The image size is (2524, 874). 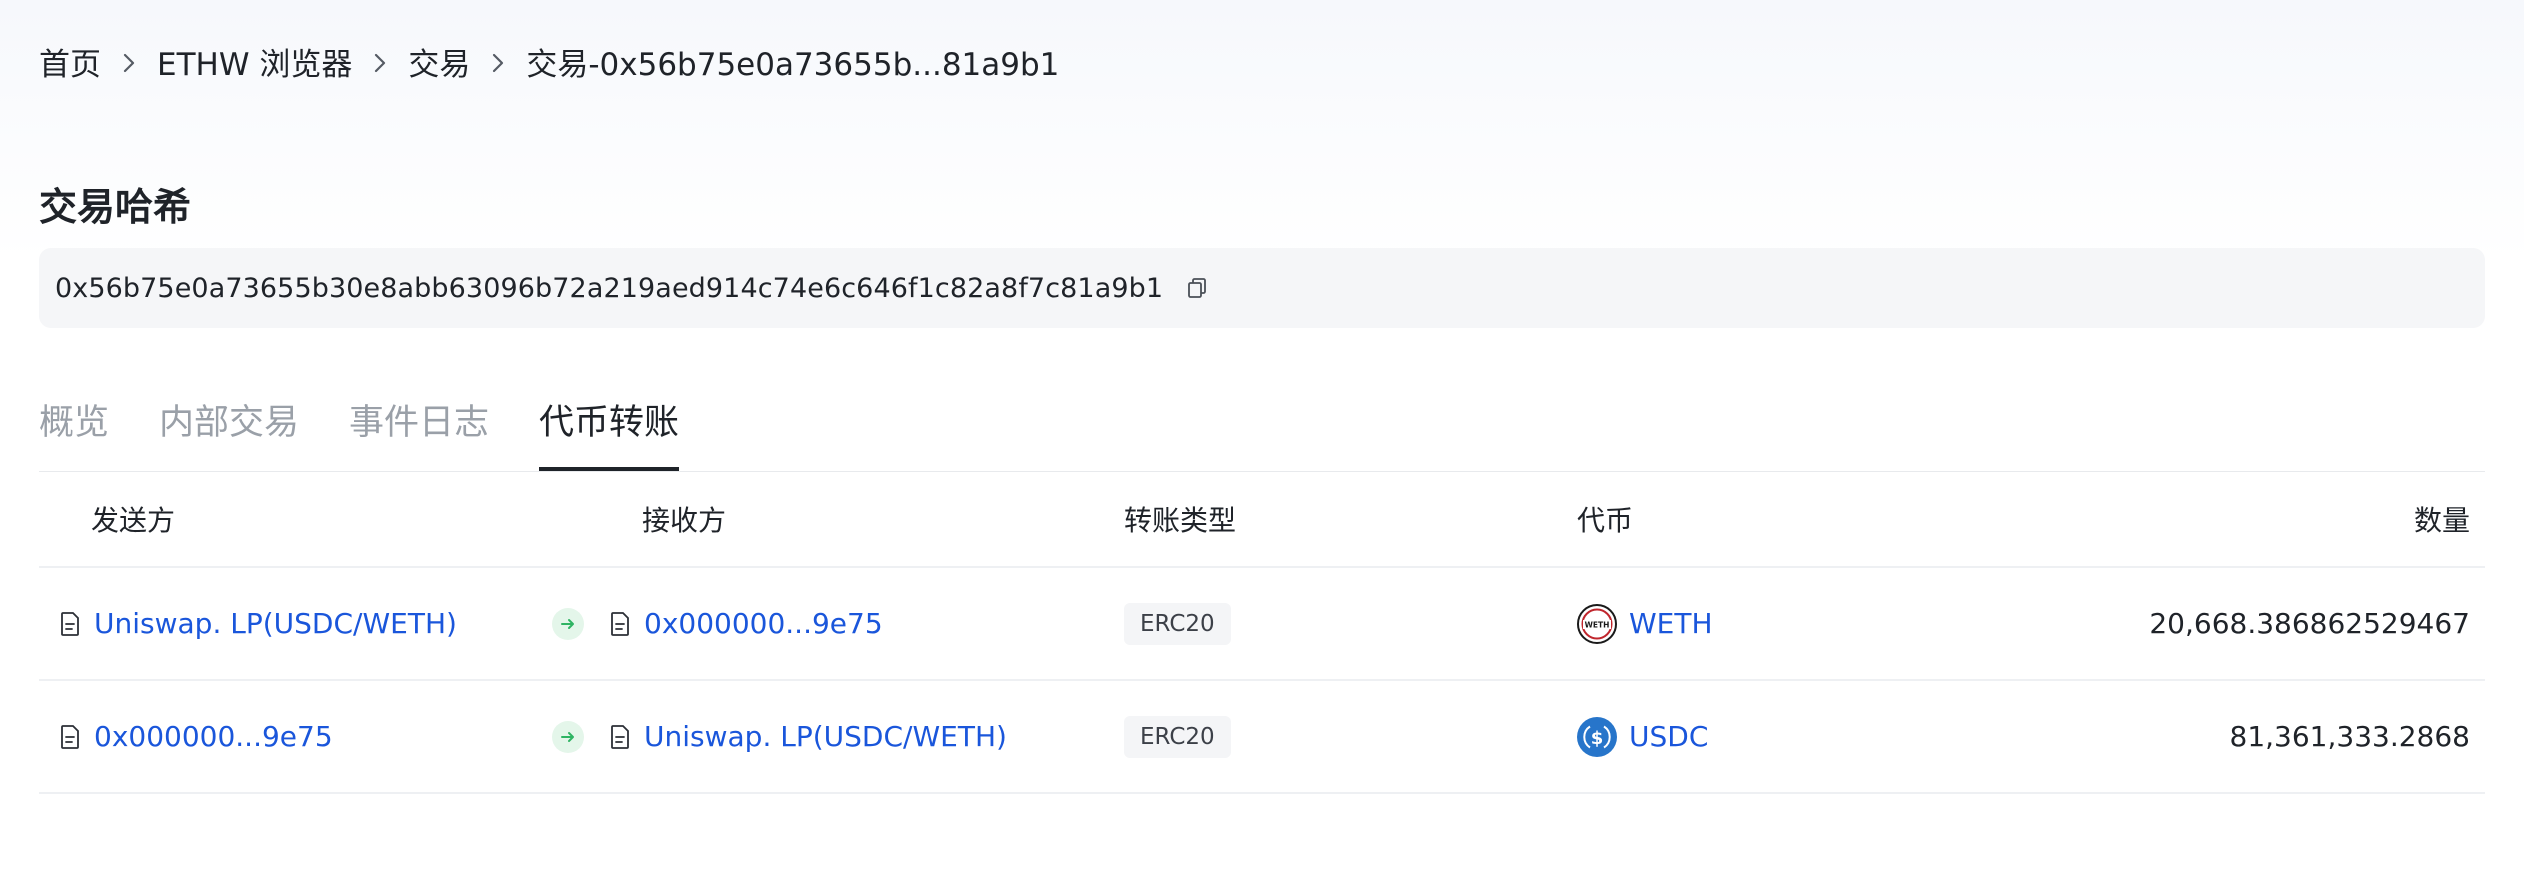 I want to click on to-cell: 0x000000...9e75, so click(x=746, y=623).